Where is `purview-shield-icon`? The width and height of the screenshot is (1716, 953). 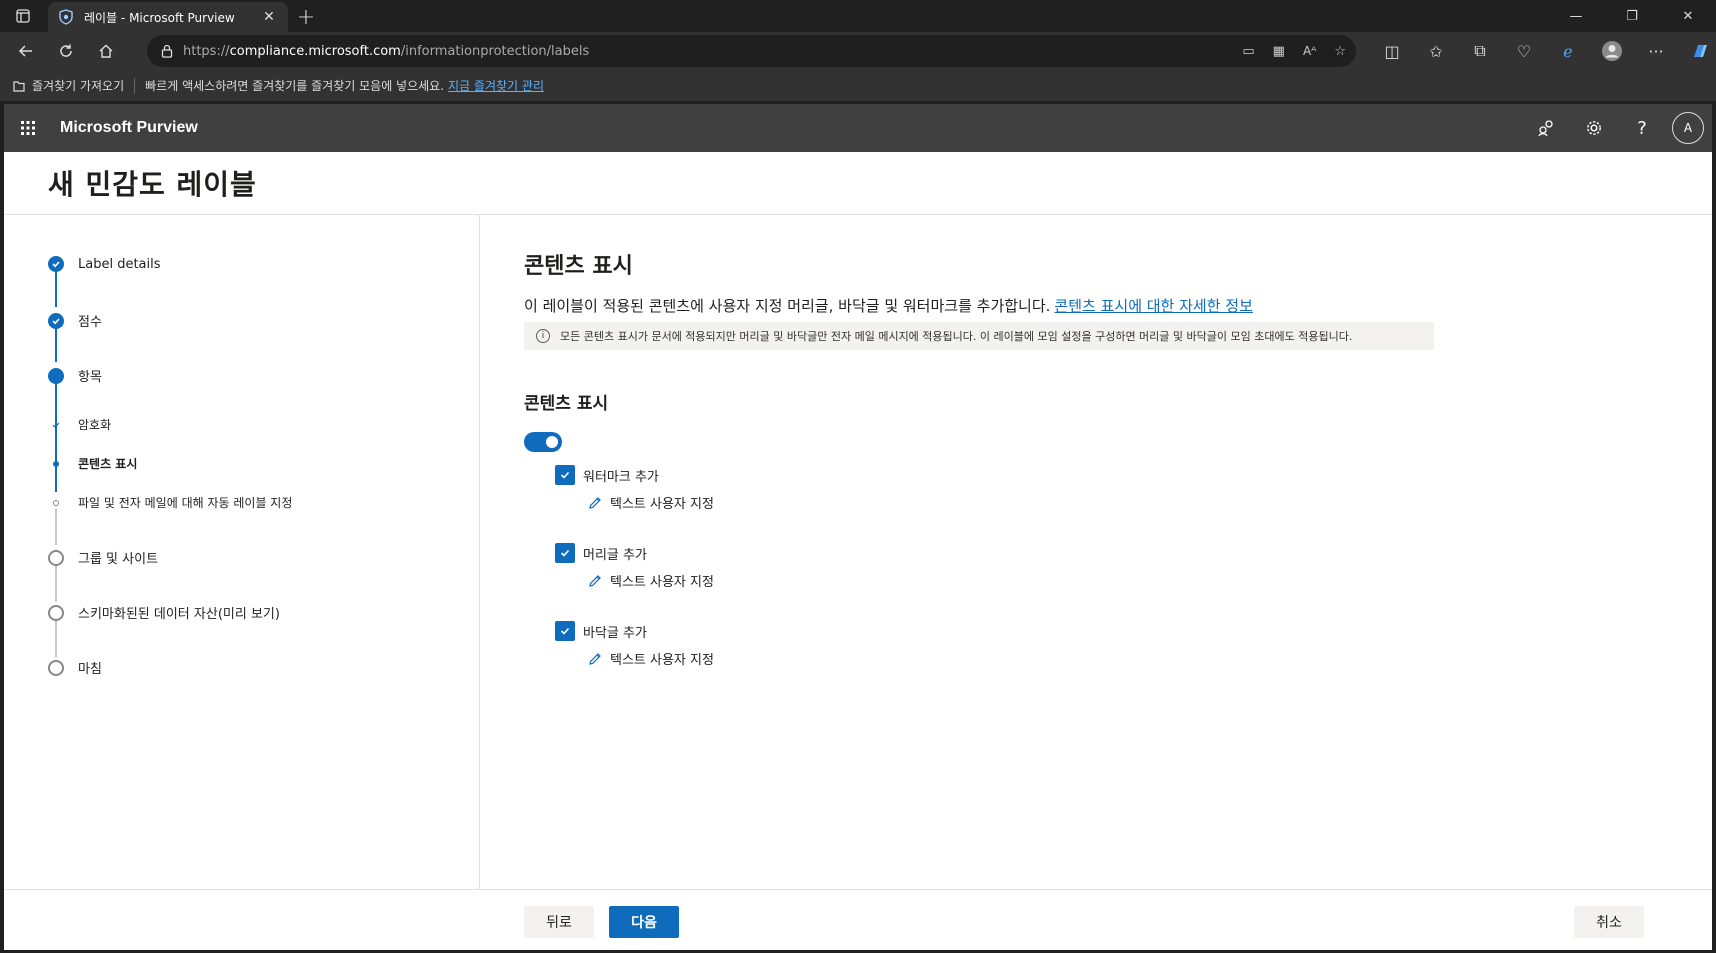 purview-shield-icon is located at coordinates (66, 17).